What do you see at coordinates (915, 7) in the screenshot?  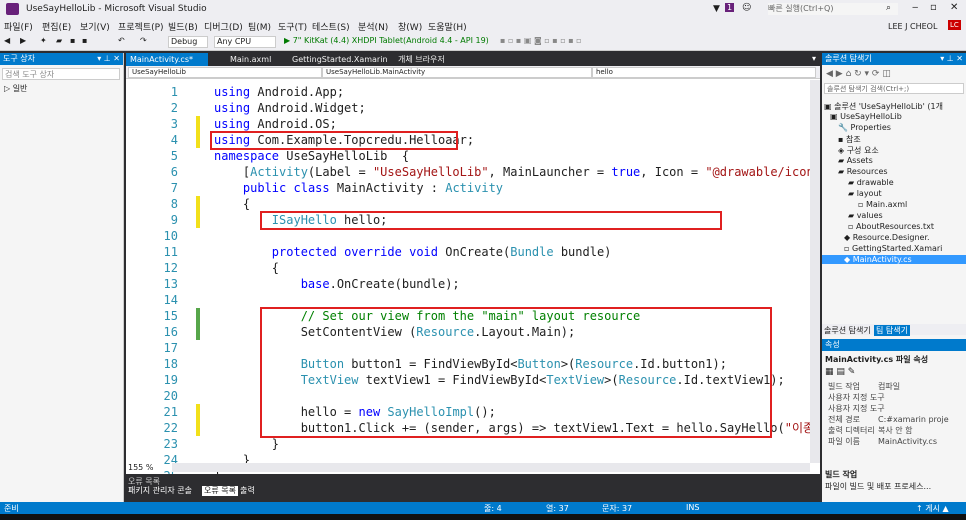 I see `minimize-button: ‒` at bounding box center [915, 7].